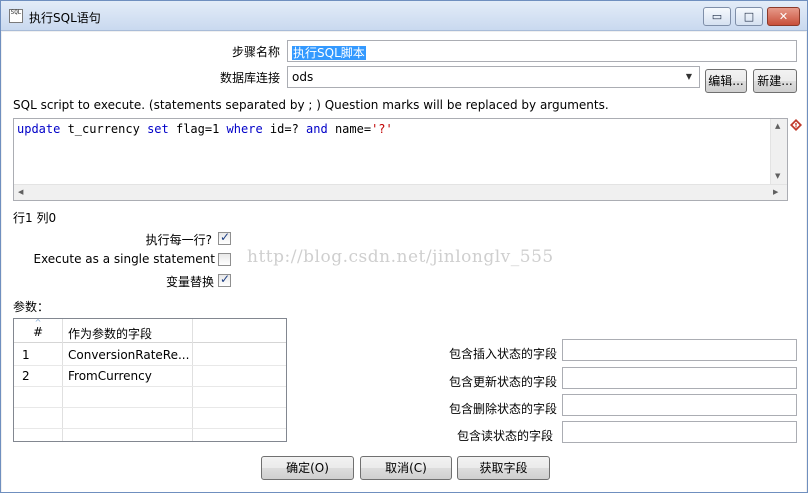  Describe the element at coordinates (20, 192) in the screenshot. I see `scroll-left-icon: ◀` at that location.